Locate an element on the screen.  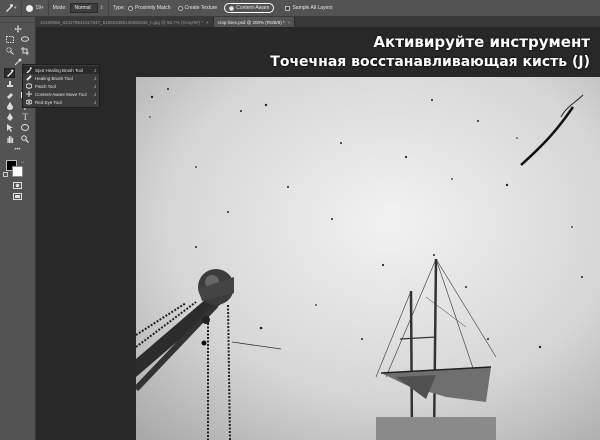
chevron-down-icon: ⇕ is located at coordinates (101, 8).